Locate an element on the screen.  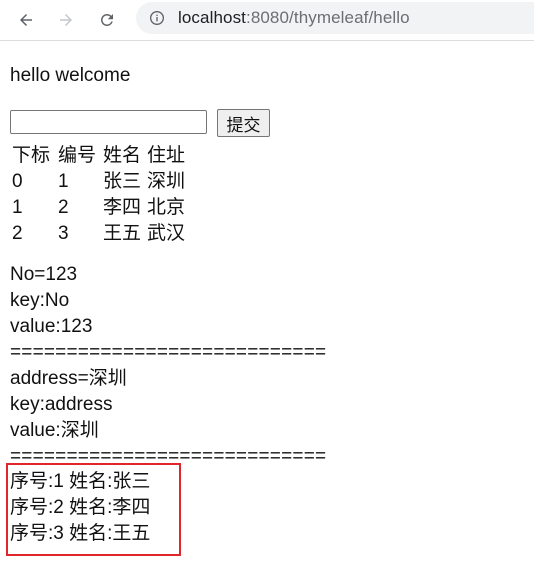
cell-name: 王五 is located at coordinates (122, 233).